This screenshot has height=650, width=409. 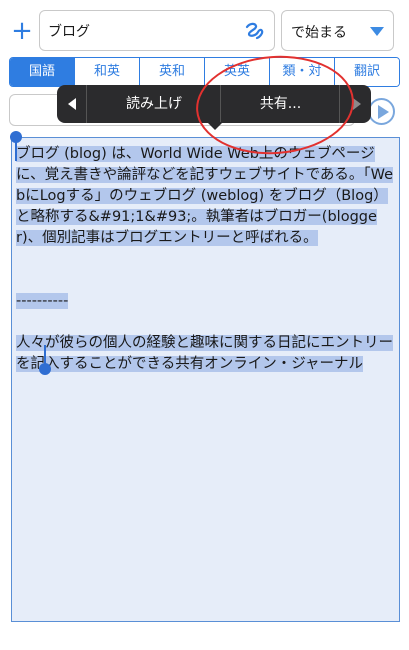 What do you see at coordinates (377, 31) in the screenshot?
I see `chevron-down-icon` at bounding box center [377, 31].